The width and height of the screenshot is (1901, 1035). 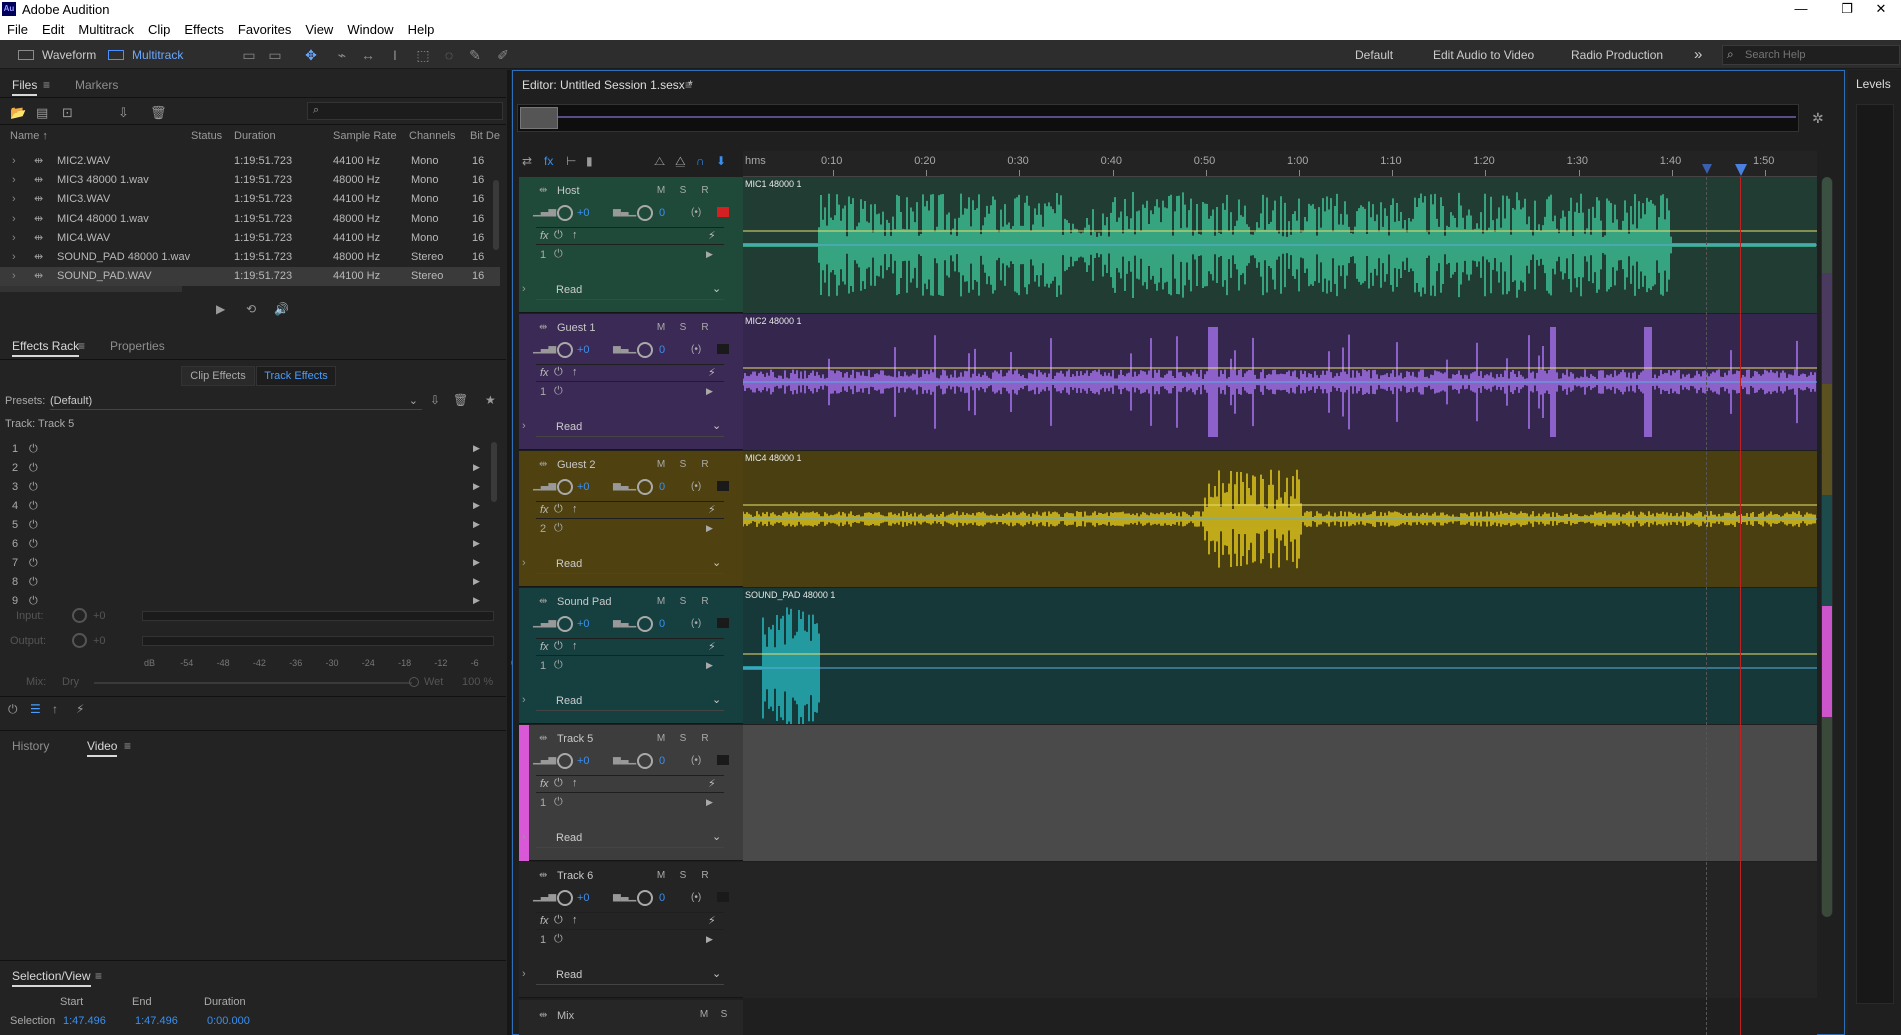 What do you see at coordinates (17, 28) in the screenshot?
I see `menu-file: File` at bounding box center [17, 28].